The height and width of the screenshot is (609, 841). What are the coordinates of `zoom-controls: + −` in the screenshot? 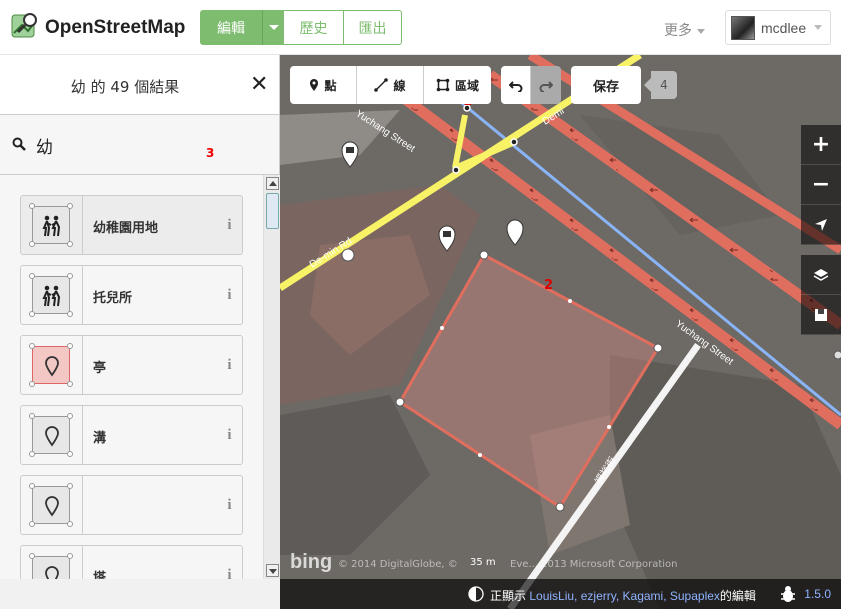 It's located at (821, 185).